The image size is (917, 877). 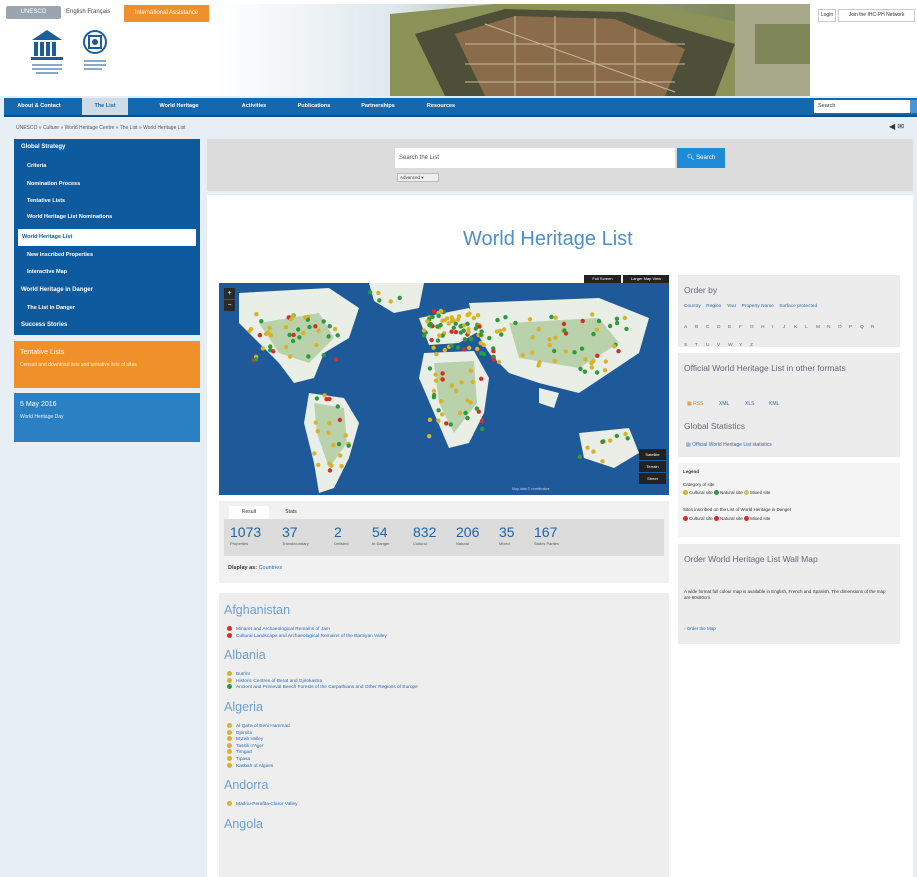 I want to click on tab-stats: Stats, so click(x=291, y=512).